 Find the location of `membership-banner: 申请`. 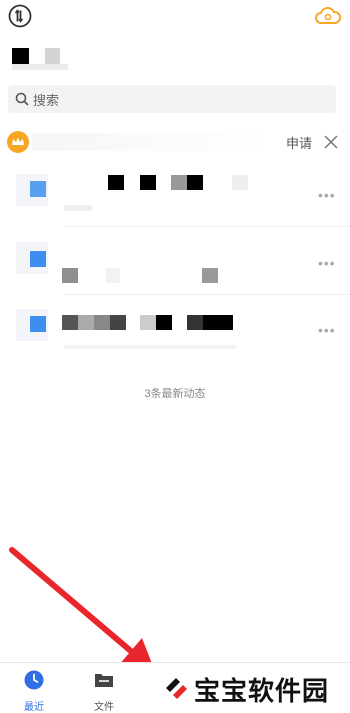

membership-banner: 申请 is located at coordinates (175, 142).